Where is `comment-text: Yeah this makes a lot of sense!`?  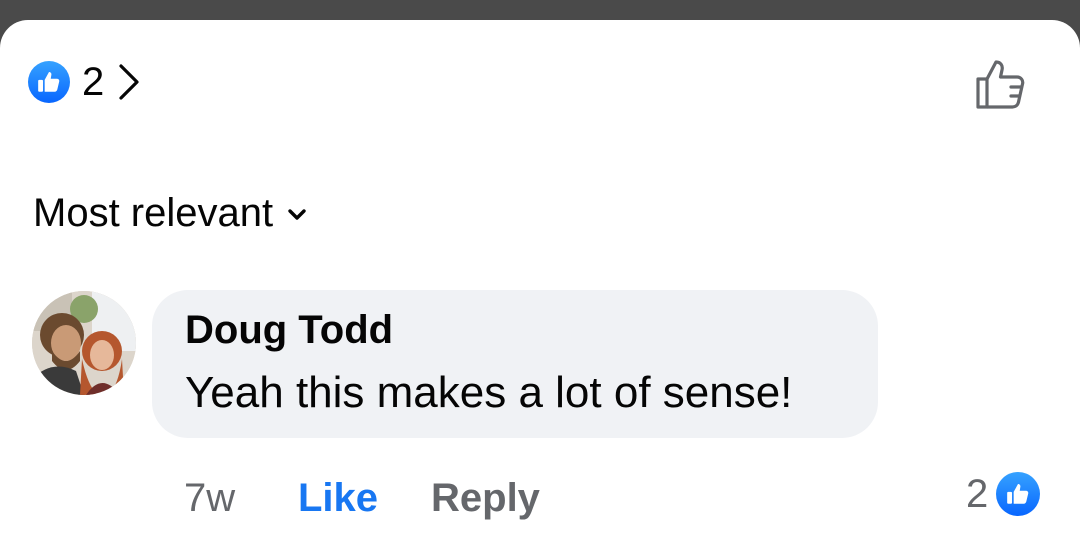 comment-text: Yeah this makes a lot of sense! is located at coordinates (489, 392).